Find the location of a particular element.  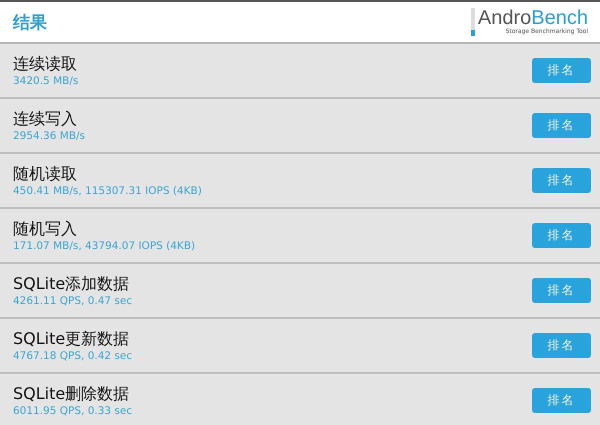

logo-text: AndroBench is located at coordinates (533, 18).